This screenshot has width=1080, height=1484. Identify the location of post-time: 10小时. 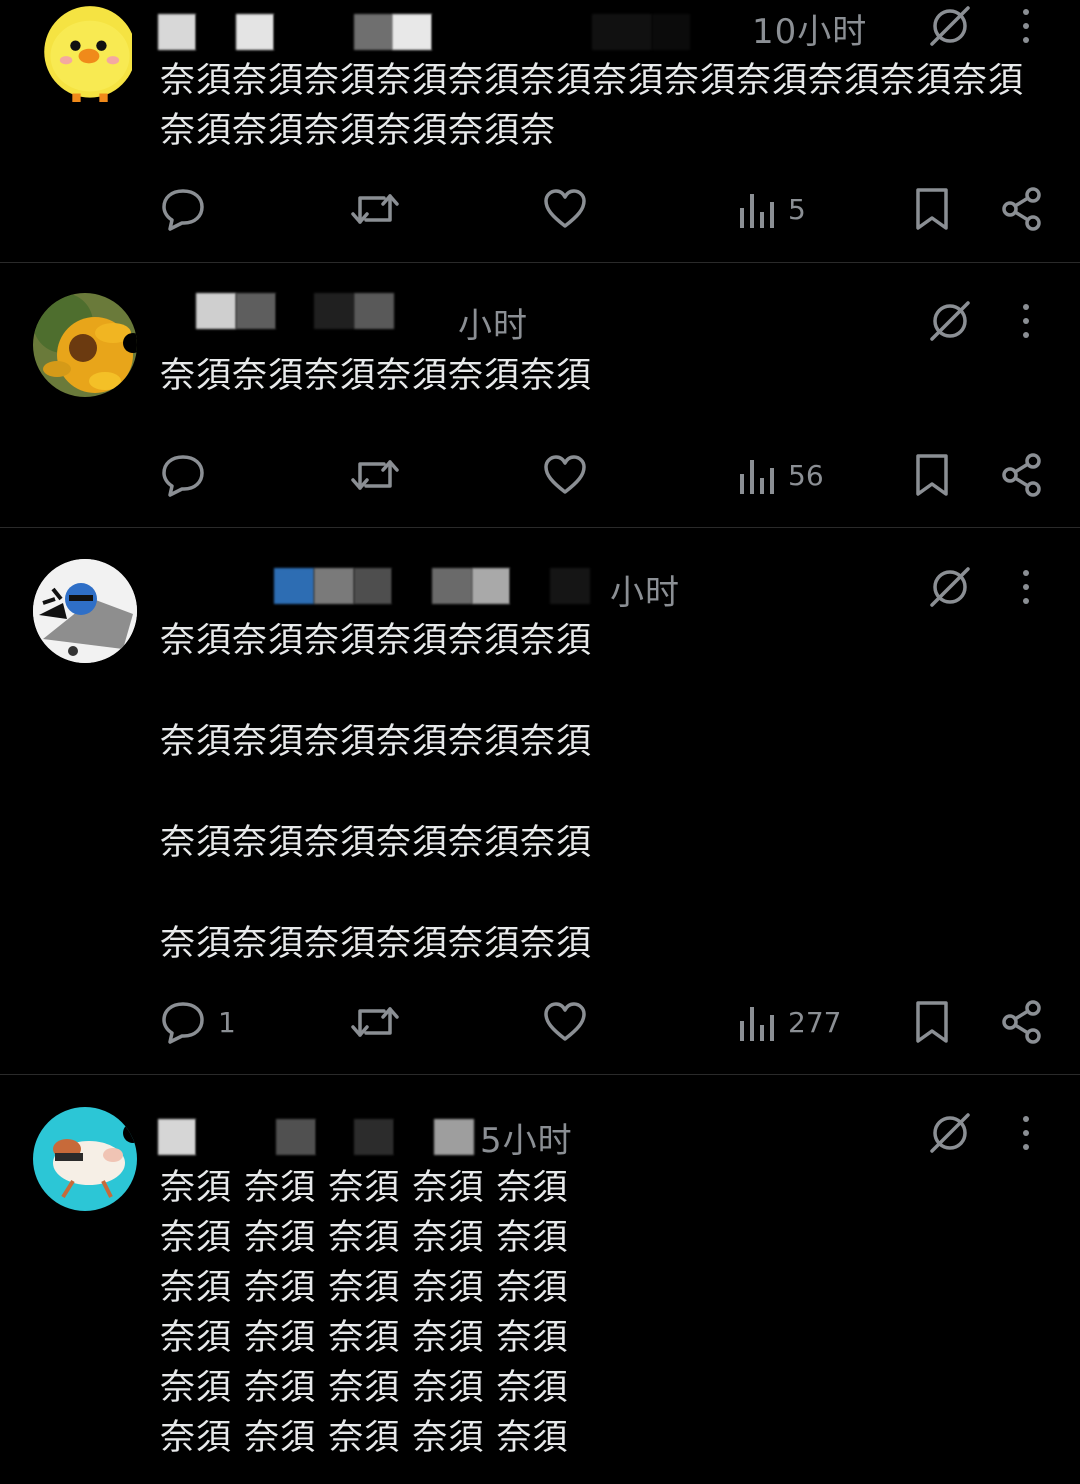
(810, 32).